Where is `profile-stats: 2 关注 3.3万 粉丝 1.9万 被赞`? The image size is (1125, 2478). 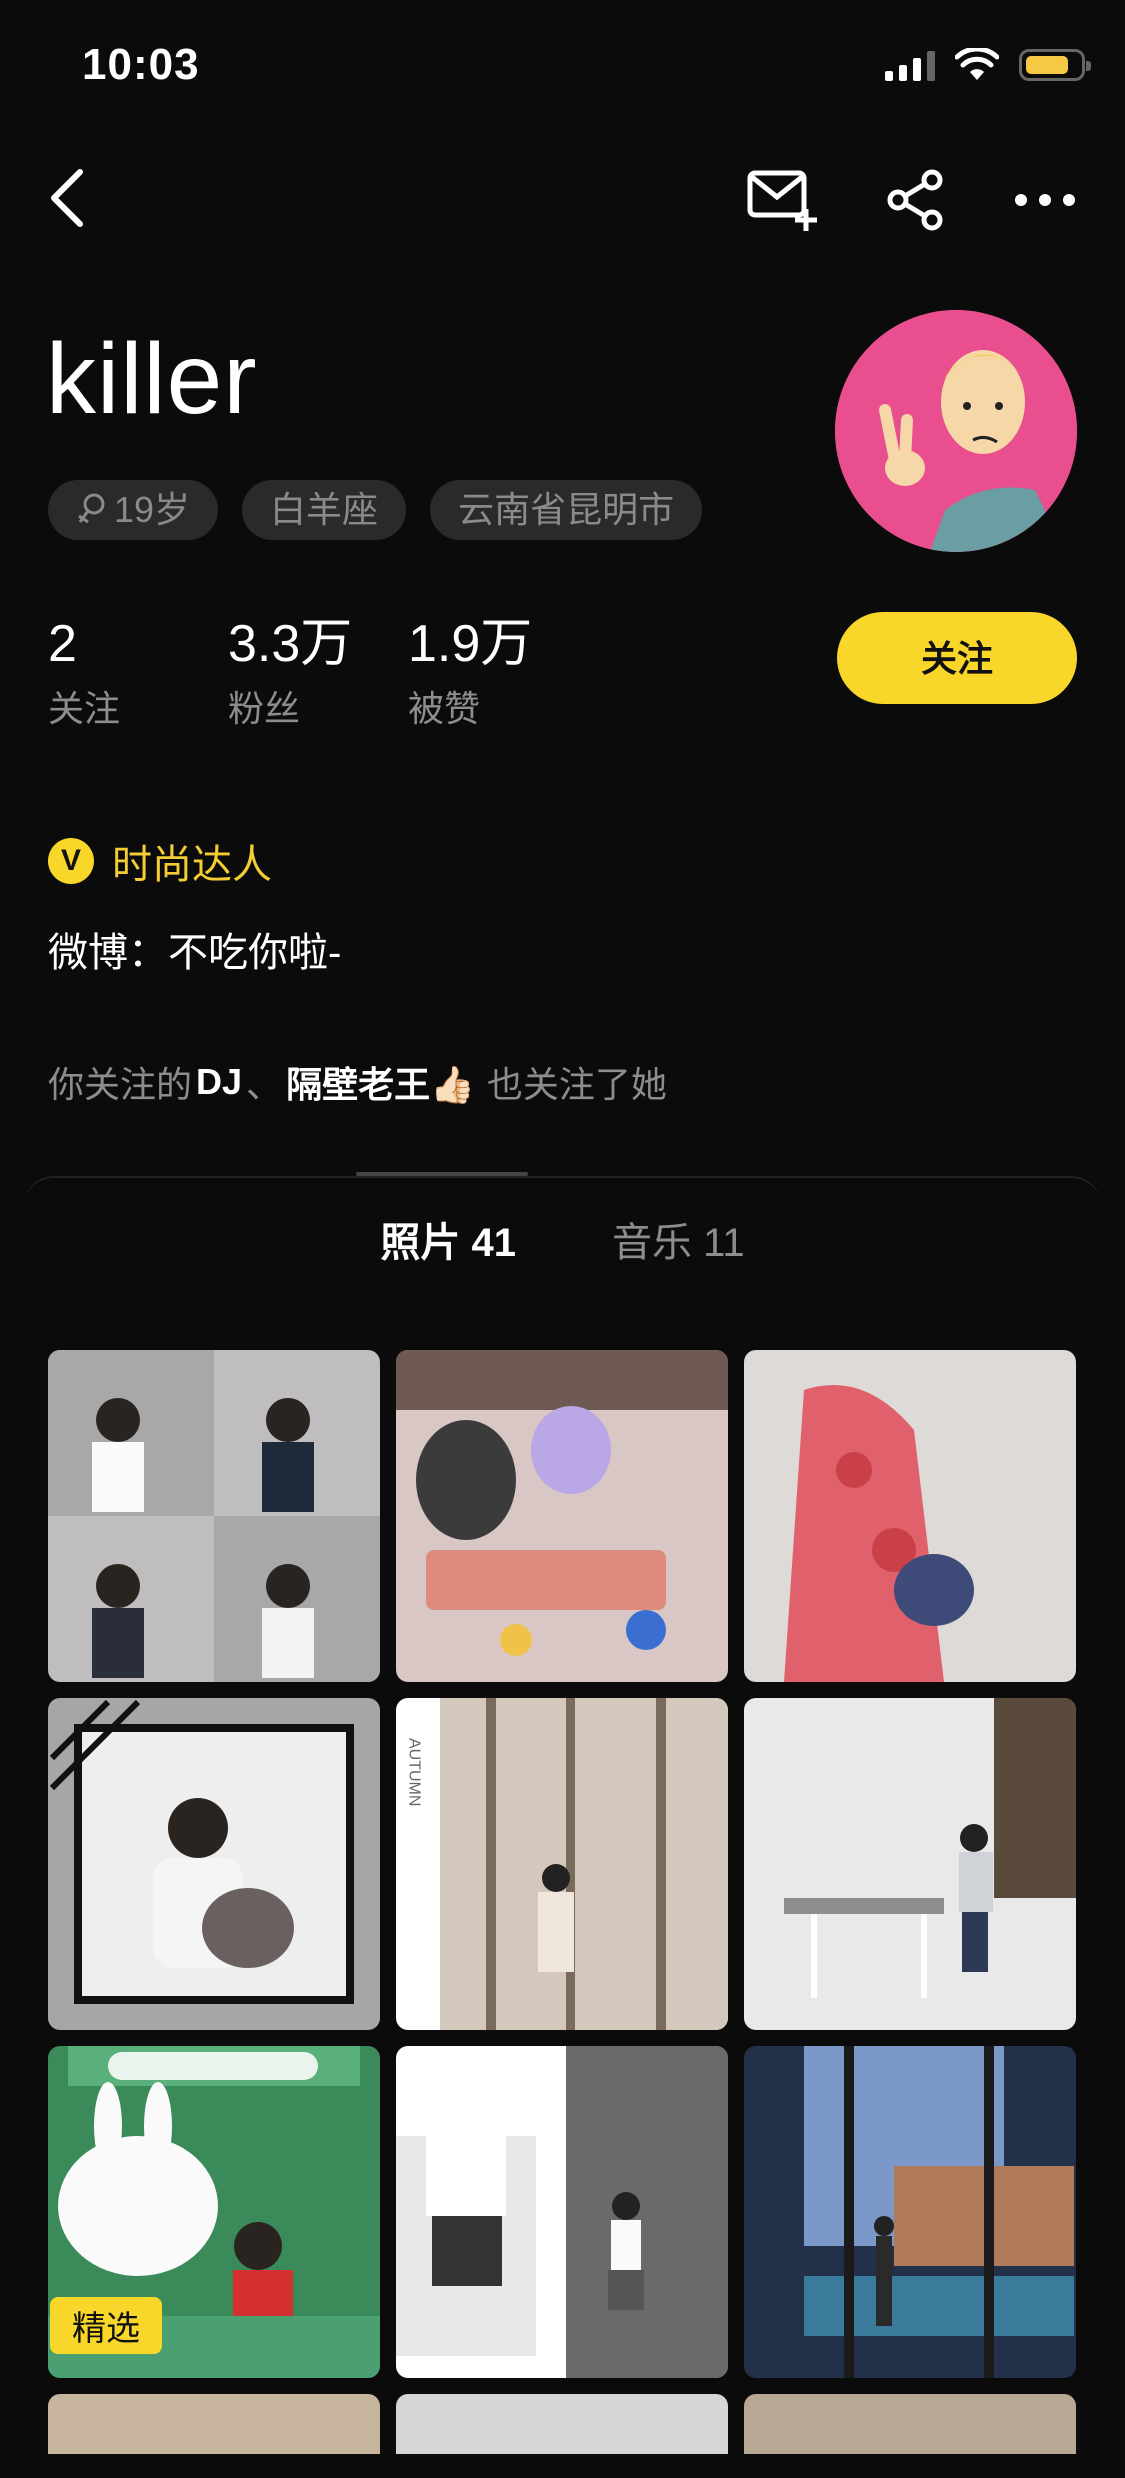
profile-stats: 2 关注 3.3万 粉丝 1.9万 被赞 is located at coordinates (318, 673).